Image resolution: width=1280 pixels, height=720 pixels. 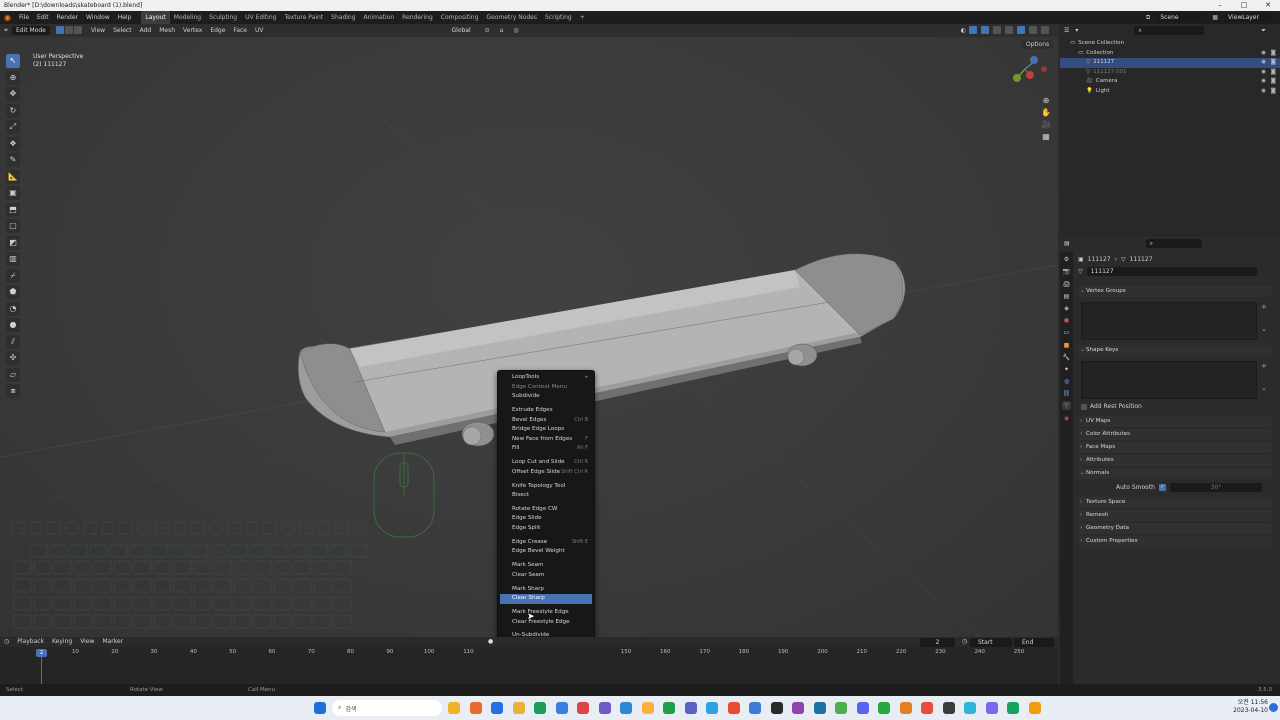 What do you see at coordinates (558, 17) in the screenshot?
I see `workspace-tab-scripting: Scripting` at bounding box center [558, 17].